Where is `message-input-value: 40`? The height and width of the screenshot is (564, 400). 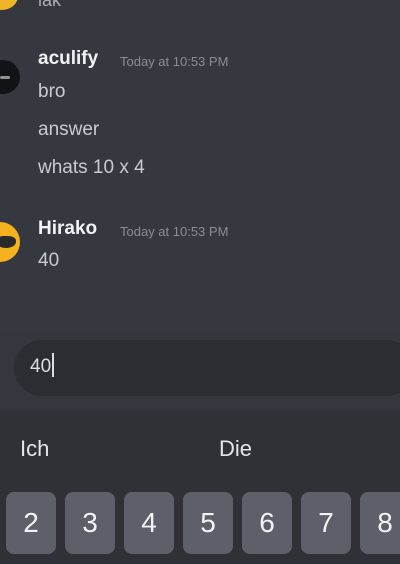 message-input-value: 40 is located at coordinates (41, 366).